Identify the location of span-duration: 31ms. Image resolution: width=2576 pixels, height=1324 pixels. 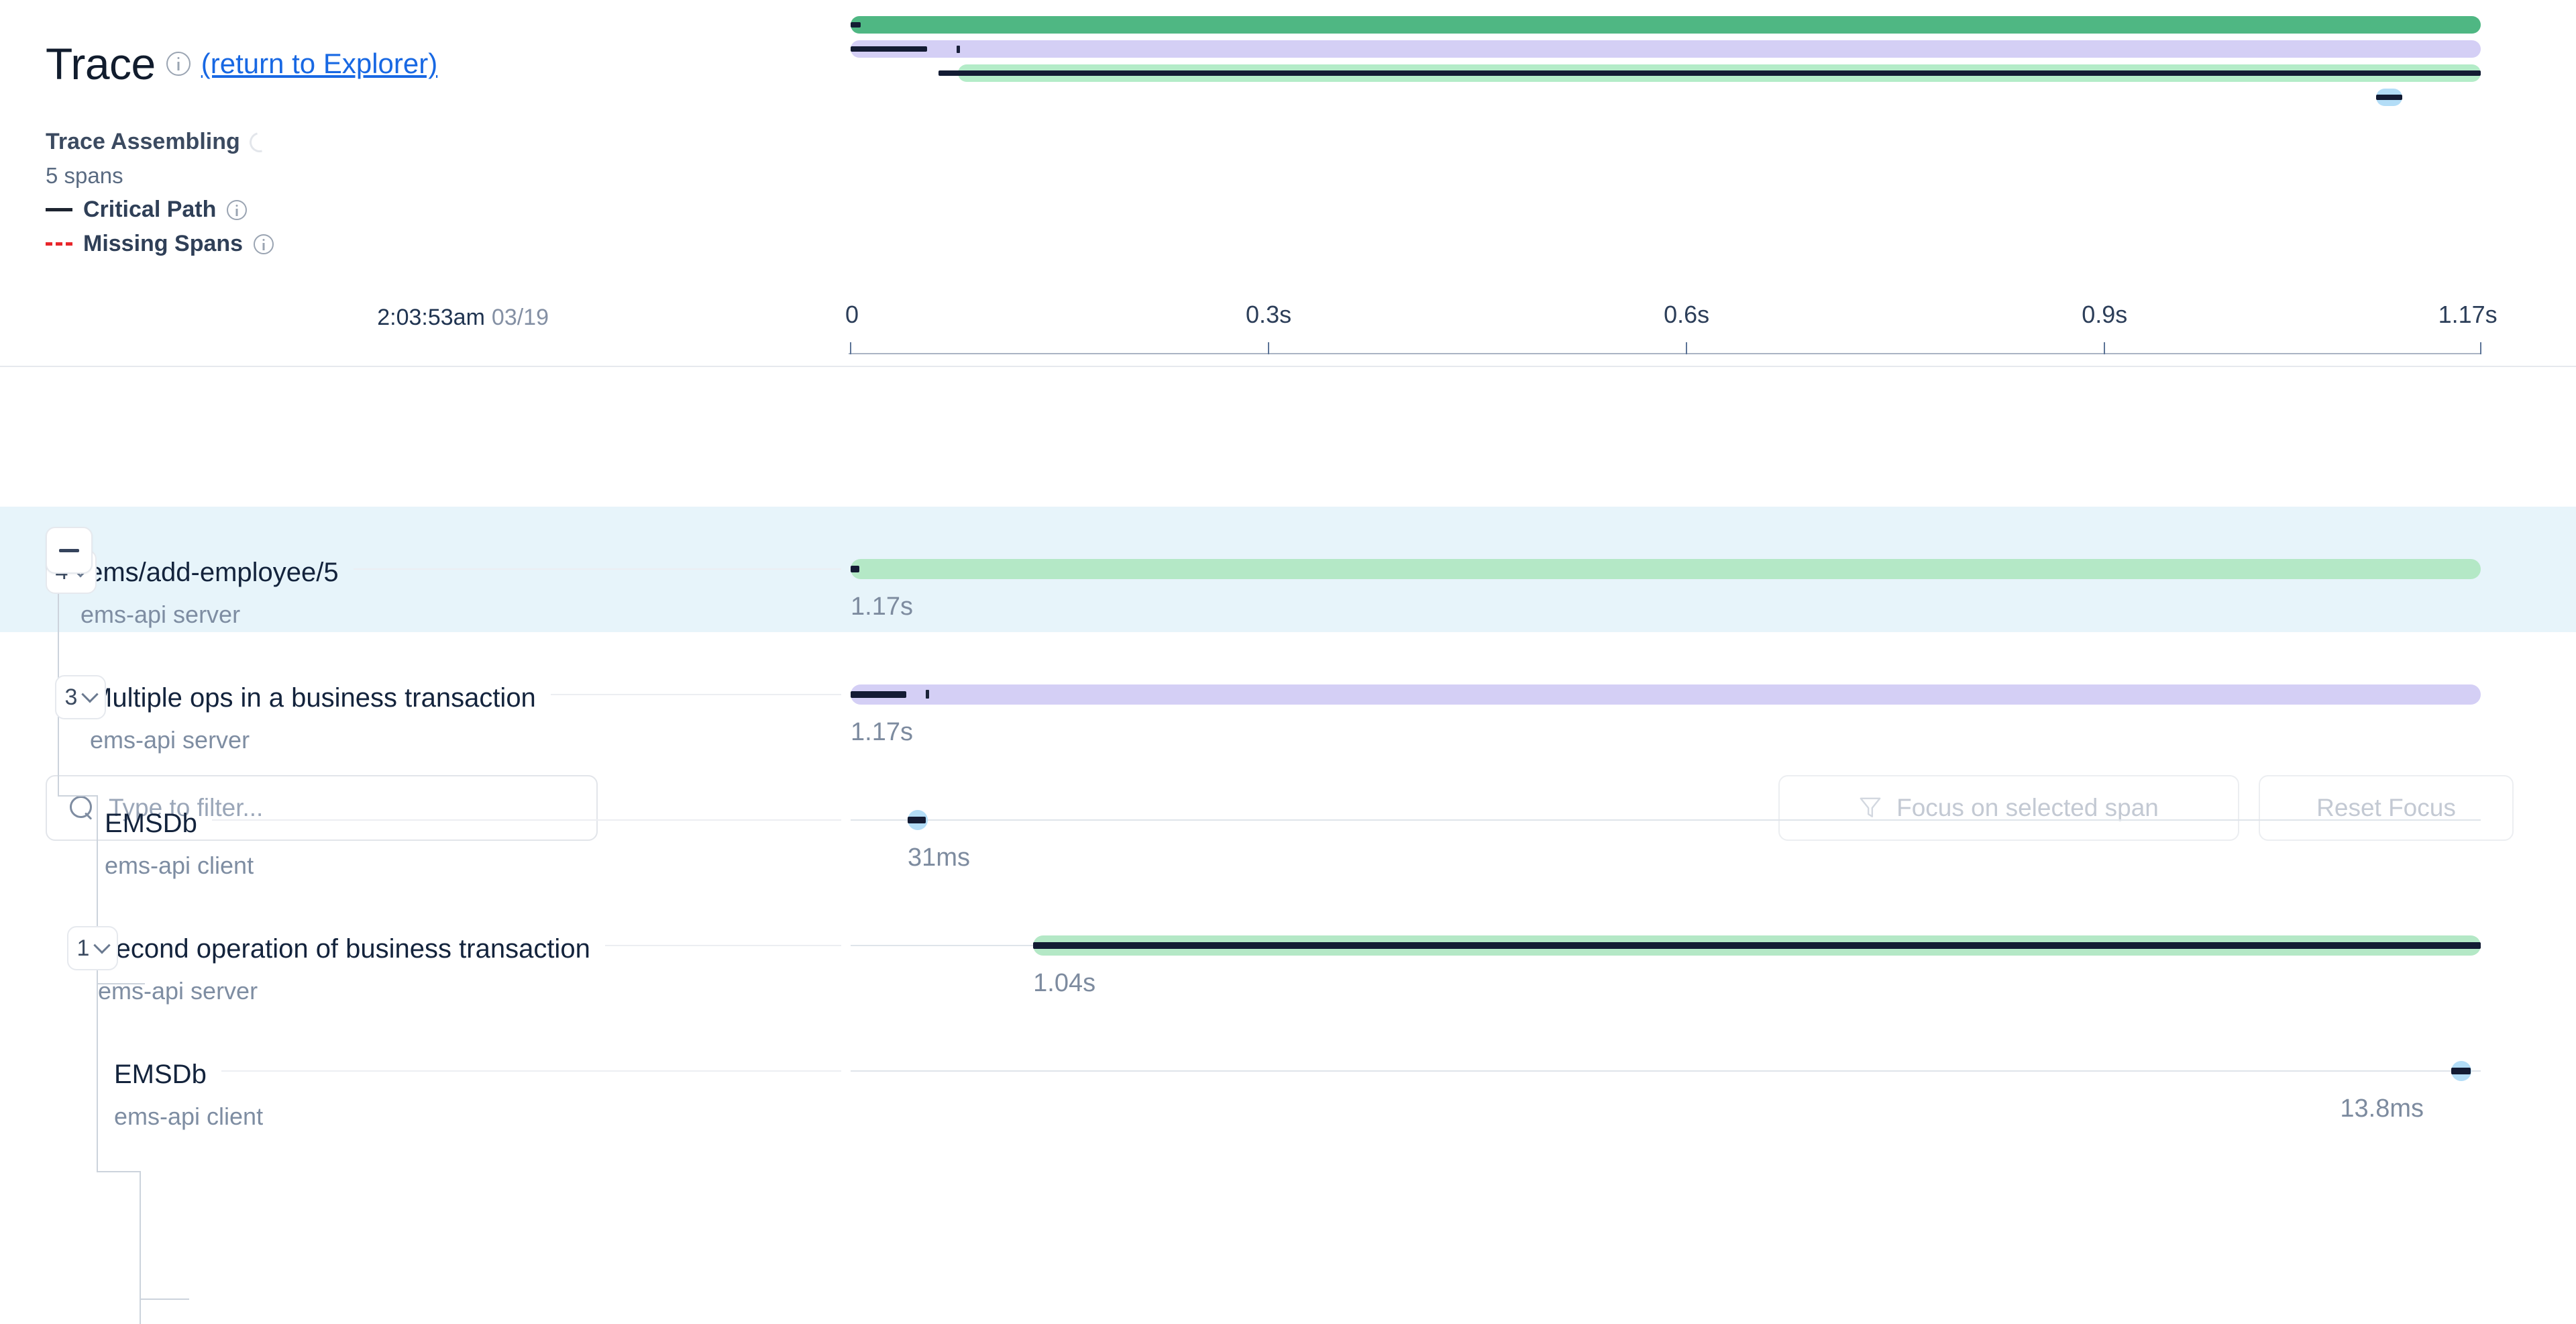
(939, 858).